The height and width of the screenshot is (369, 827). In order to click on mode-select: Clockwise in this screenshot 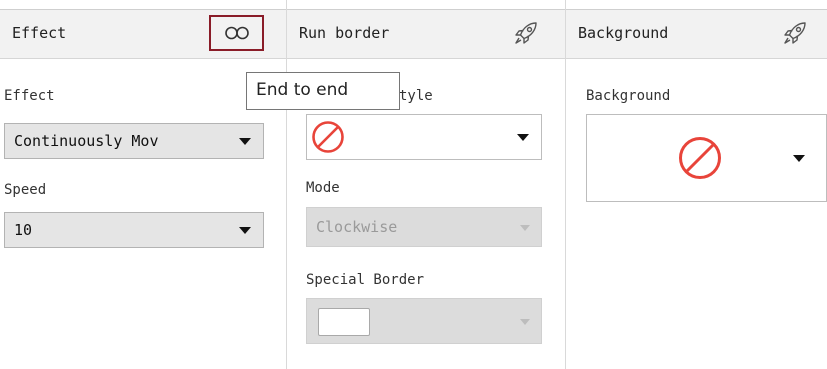, I will do `click(424, 227)`.